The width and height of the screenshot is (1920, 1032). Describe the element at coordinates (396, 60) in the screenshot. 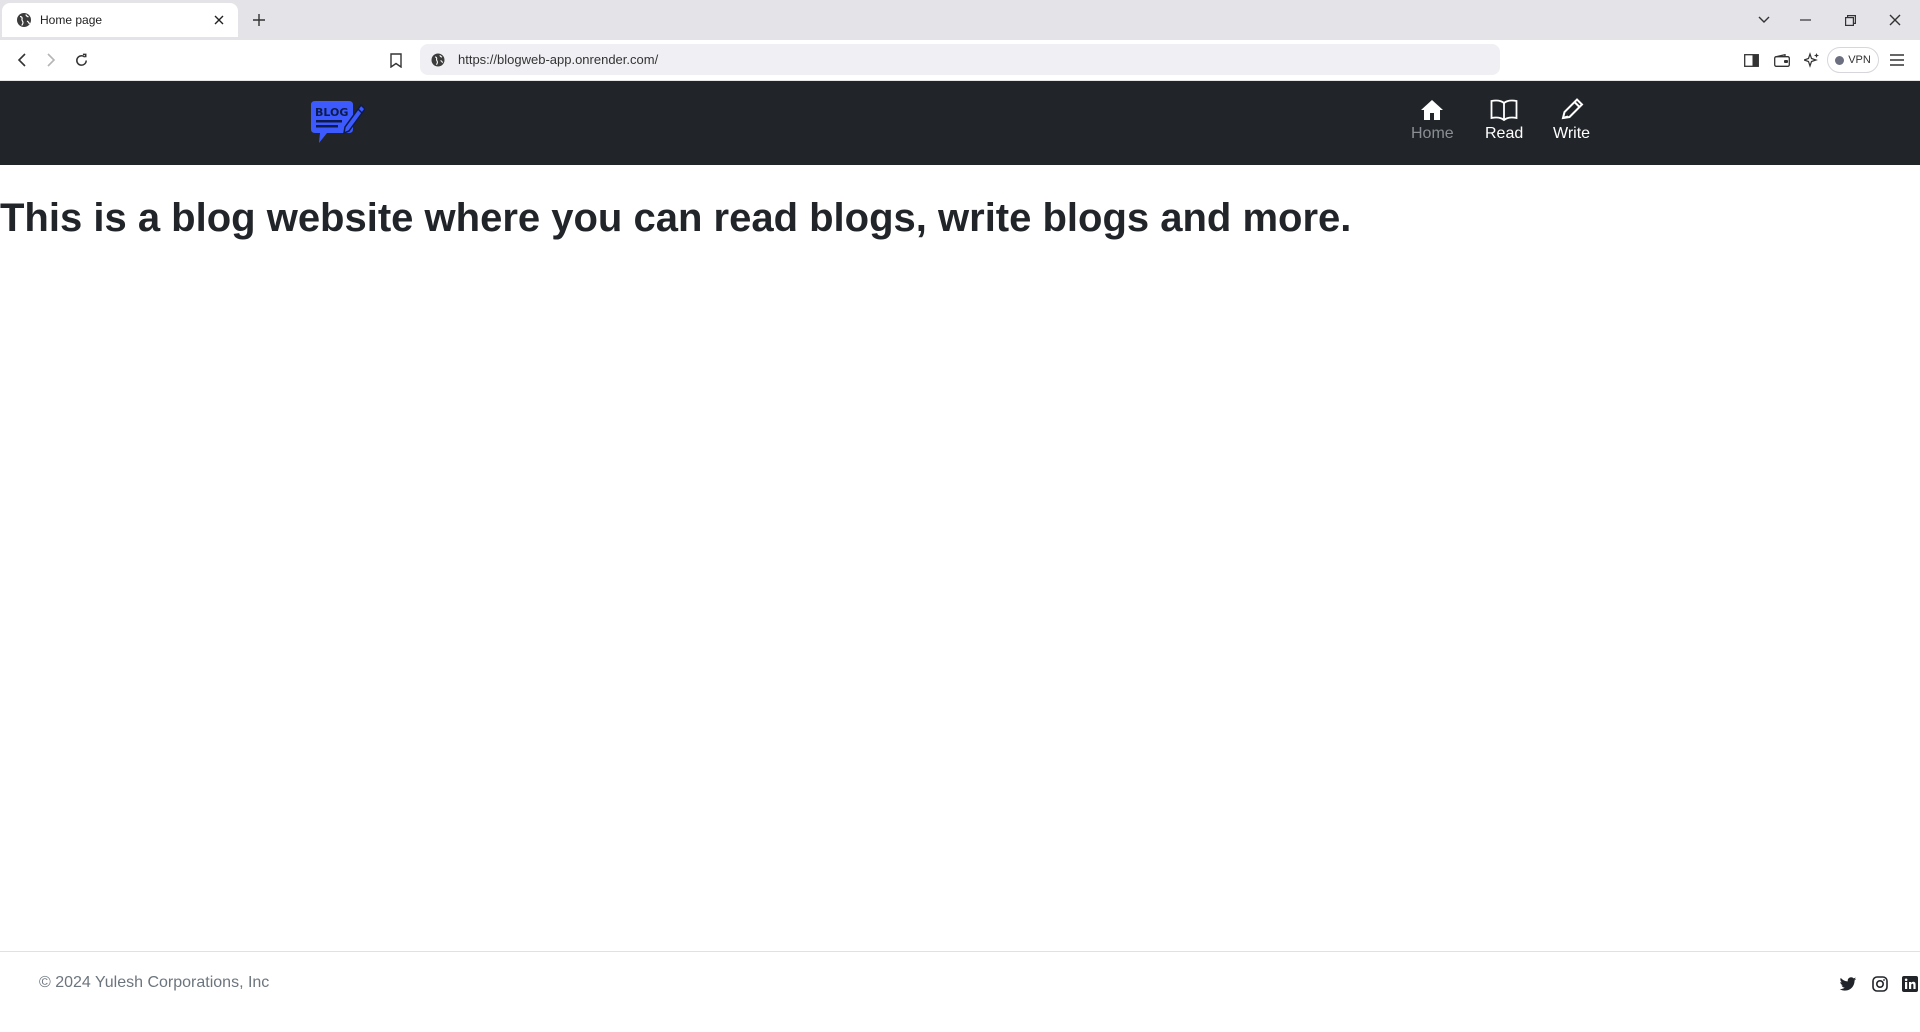

I see `bookmark-icon` at that location.